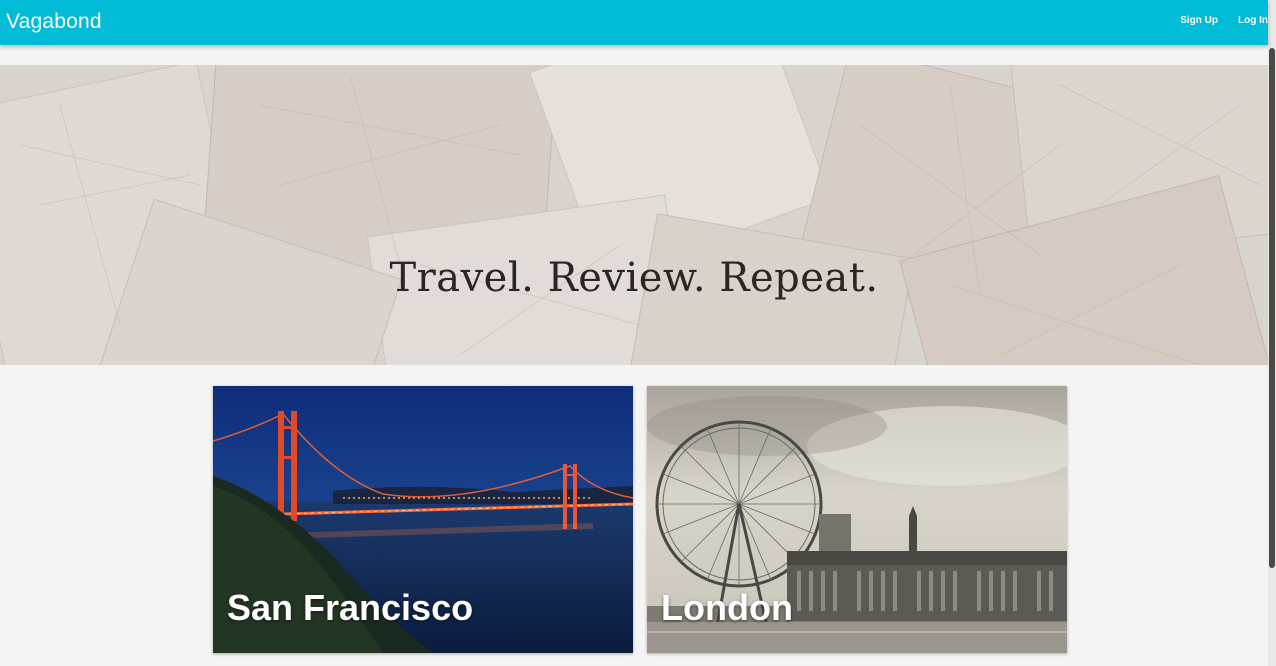 The width and height of the screenshot is (1276, 666). I want to click on nav-links: Sign Up Log In, so click(1214, 20).